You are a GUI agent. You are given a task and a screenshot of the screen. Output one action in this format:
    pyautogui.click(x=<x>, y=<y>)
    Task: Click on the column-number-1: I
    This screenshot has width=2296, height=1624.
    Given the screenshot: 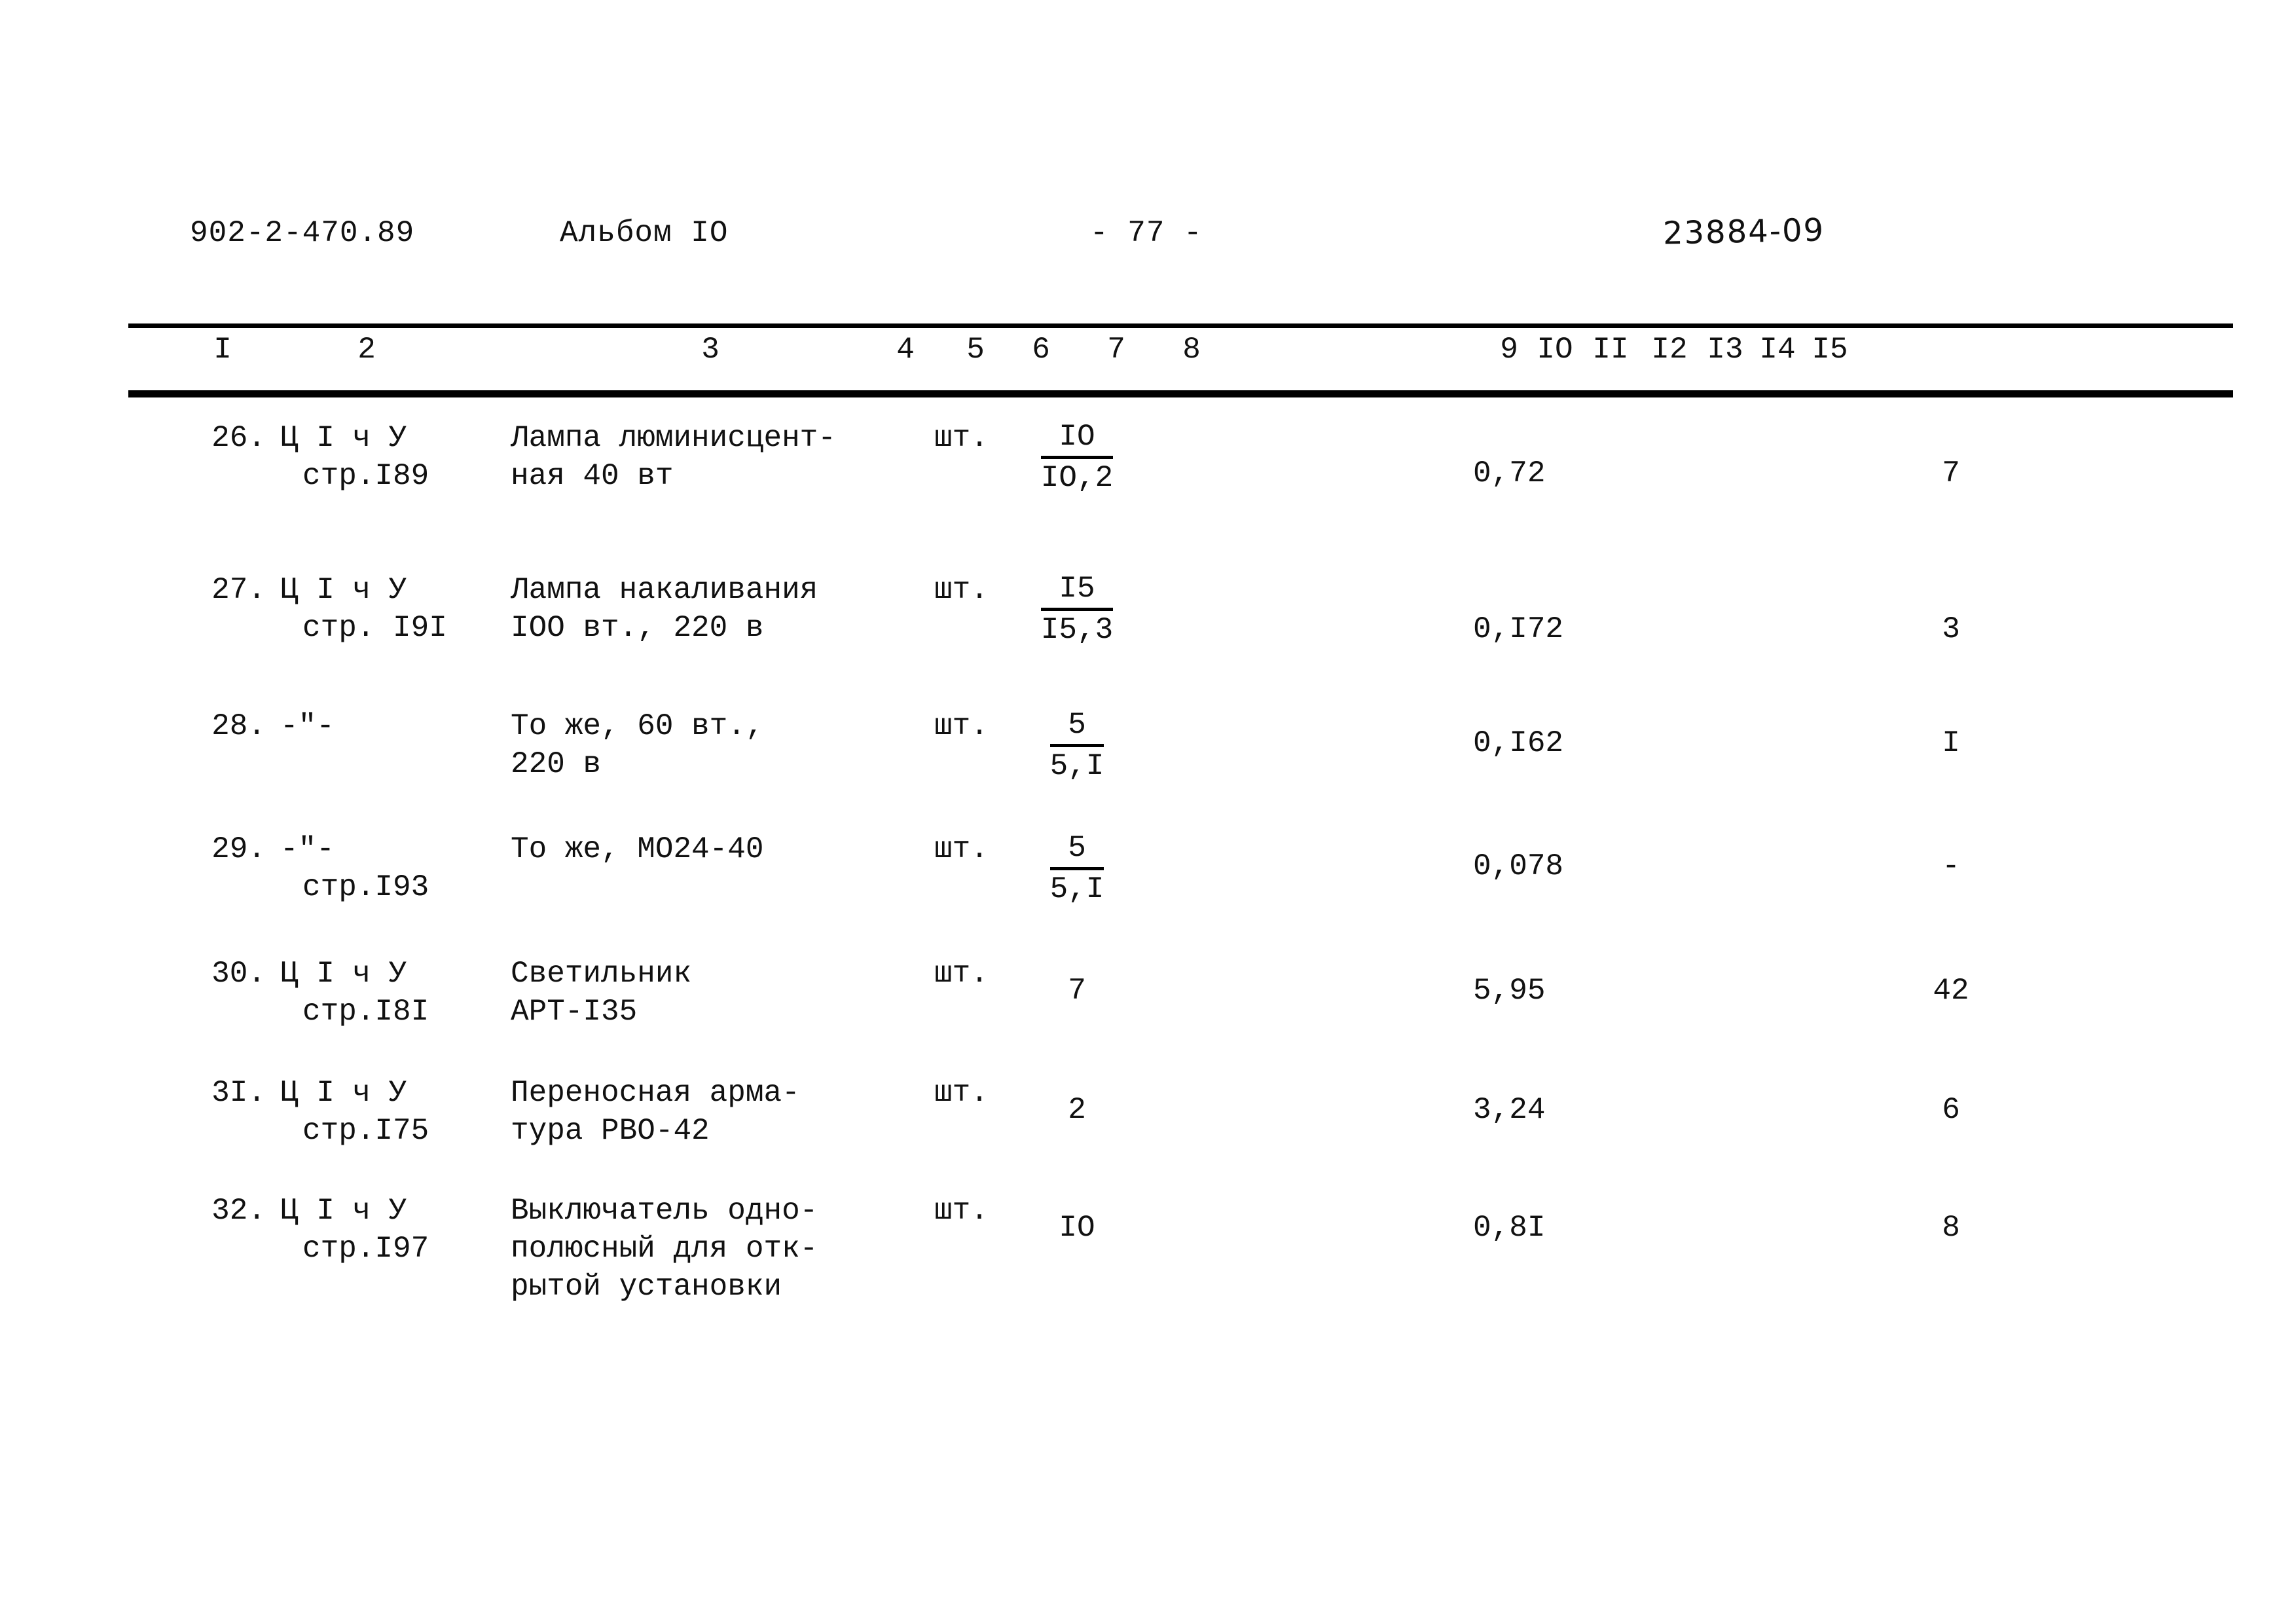 What is the action you would take?
    pyautogui.click(x=222, y=350)
    